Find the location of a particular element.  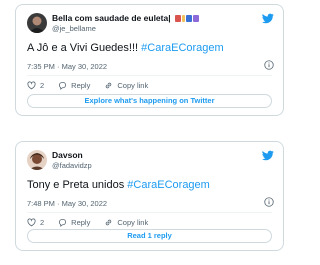

tweet-text: Tony e Preta unidos #CaraECoragem is located at coordinates (118, 185).